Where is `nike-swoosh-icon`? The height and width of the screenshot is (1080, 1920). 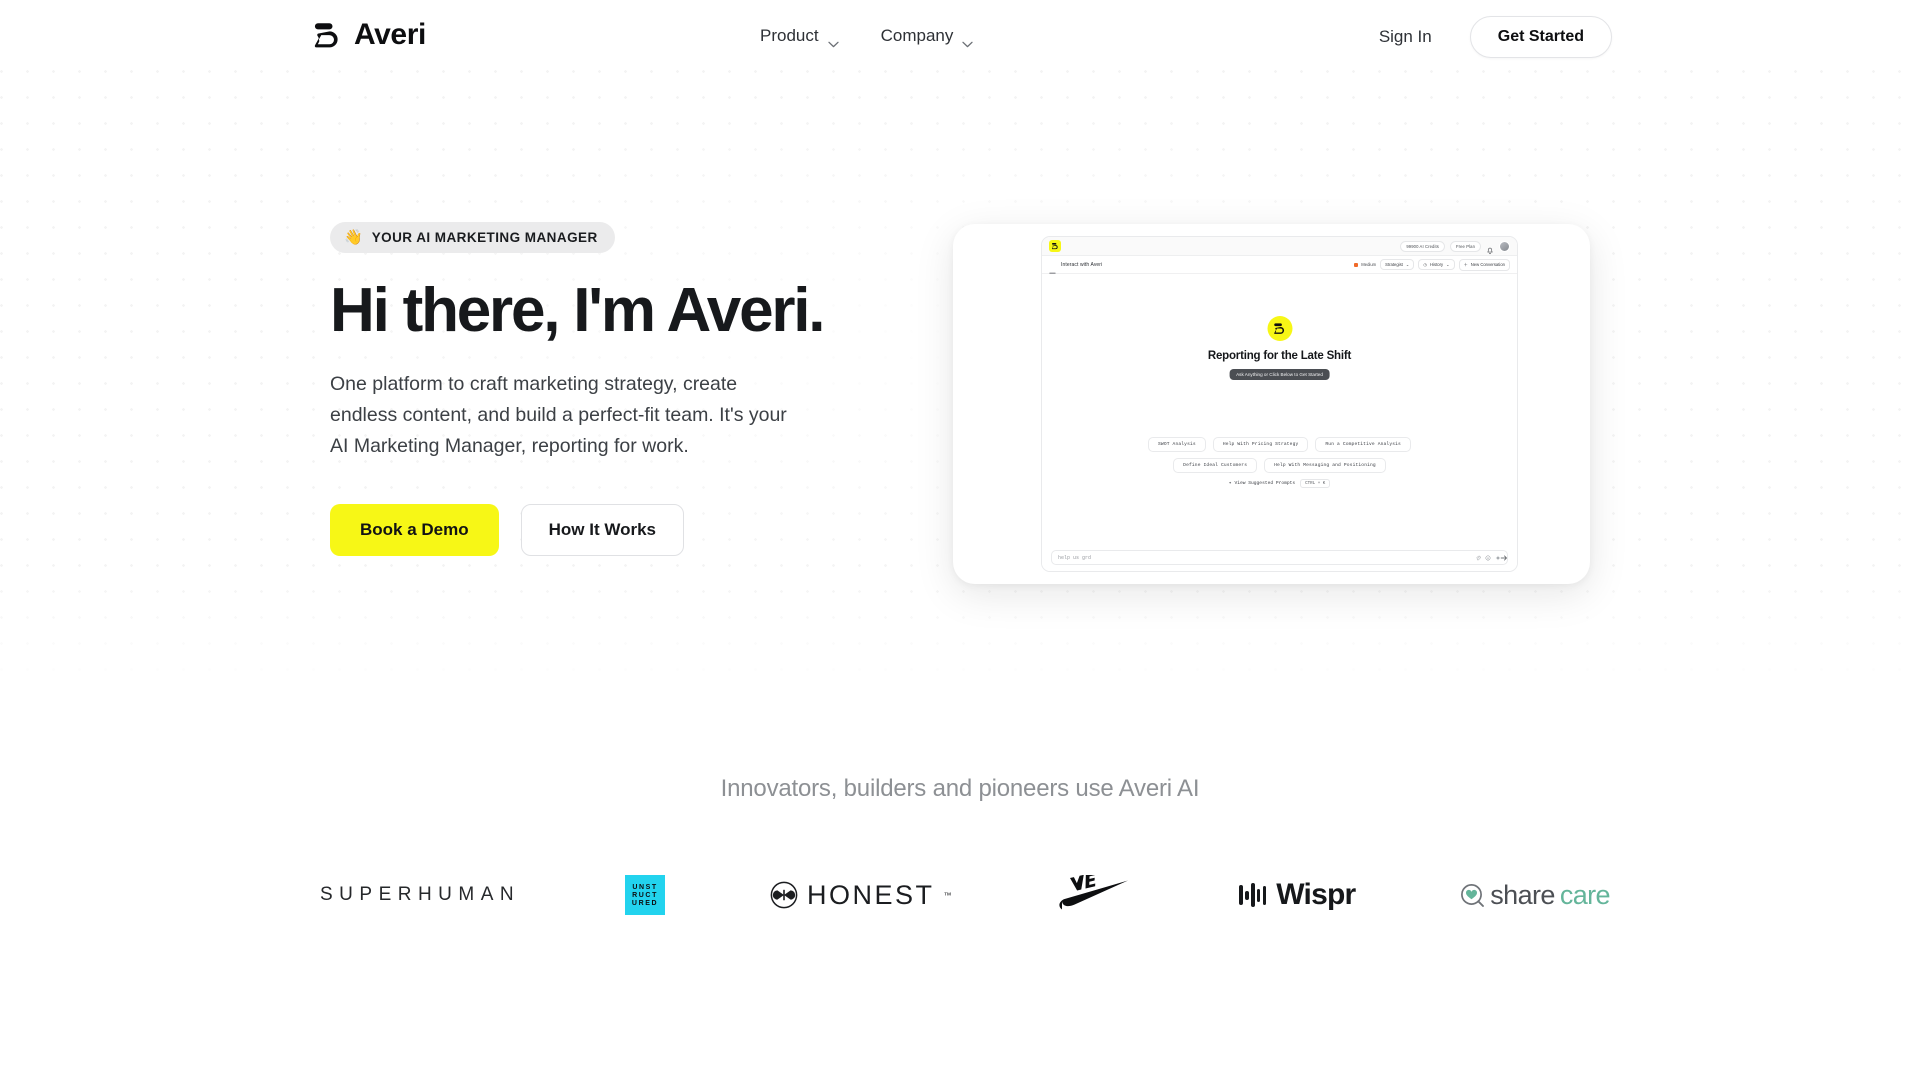 nike-swoosh-icon is located at coordinates (1095, 893).